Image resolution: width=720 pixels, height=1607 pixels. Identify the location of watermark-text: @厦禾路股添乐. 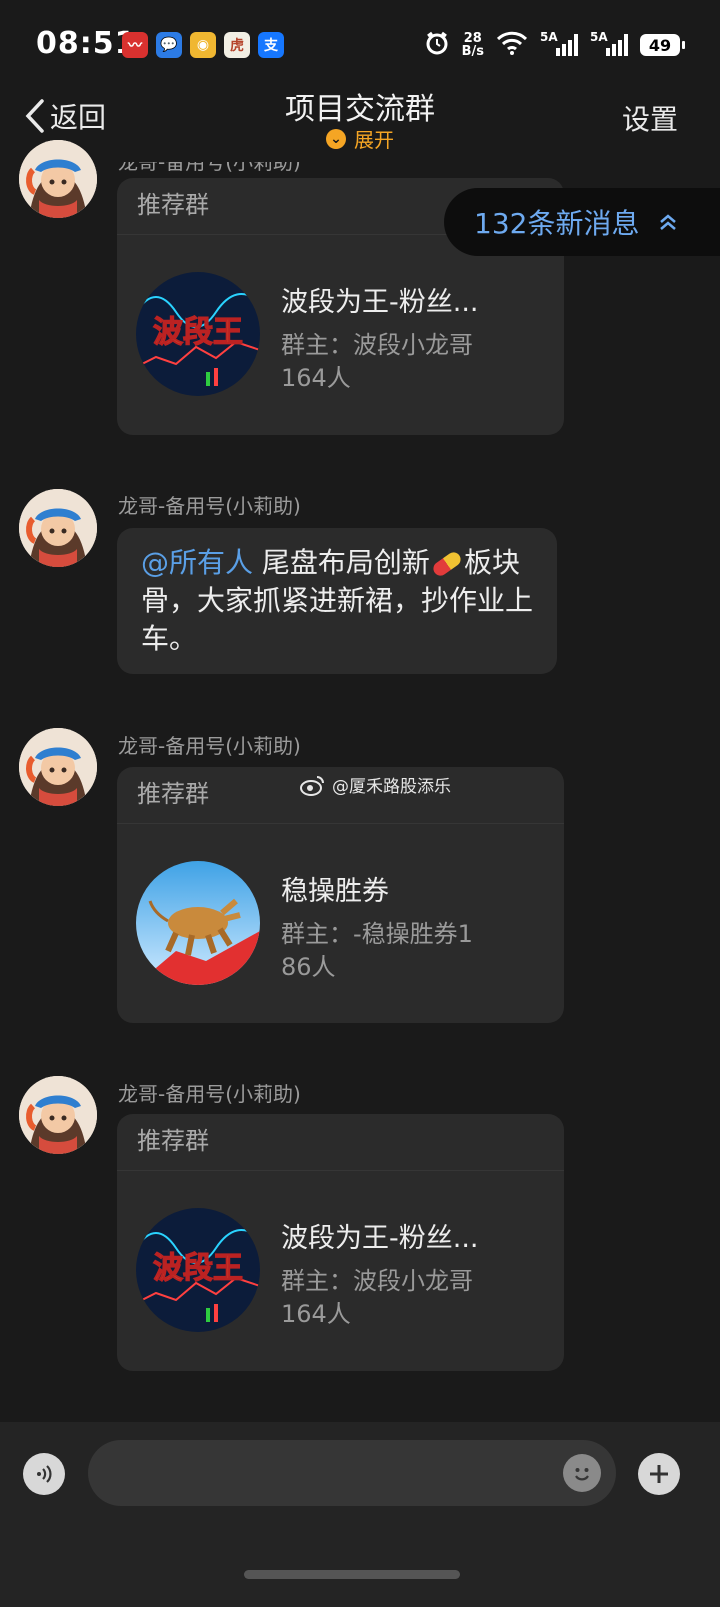
(391, 787).